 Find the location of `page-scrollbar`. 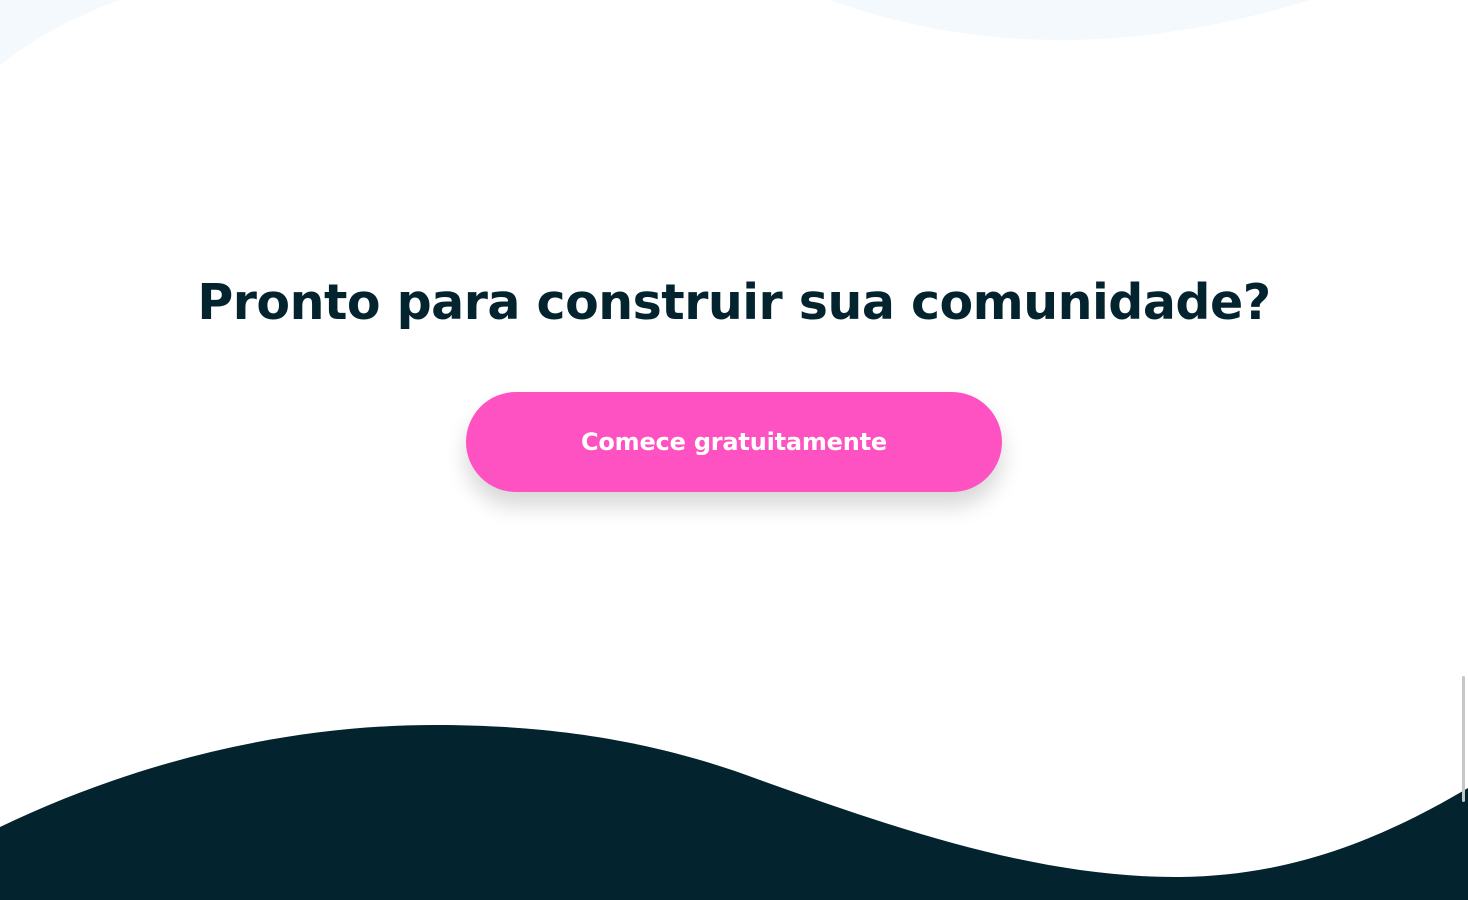

page-scrollbar is located at coordinates (1463, 739).